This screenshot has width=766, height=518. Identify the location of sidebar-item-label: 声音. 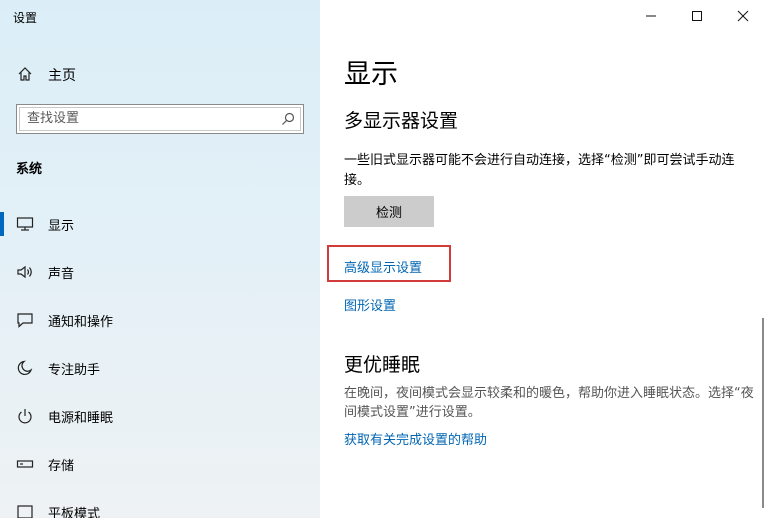
(61, 274).